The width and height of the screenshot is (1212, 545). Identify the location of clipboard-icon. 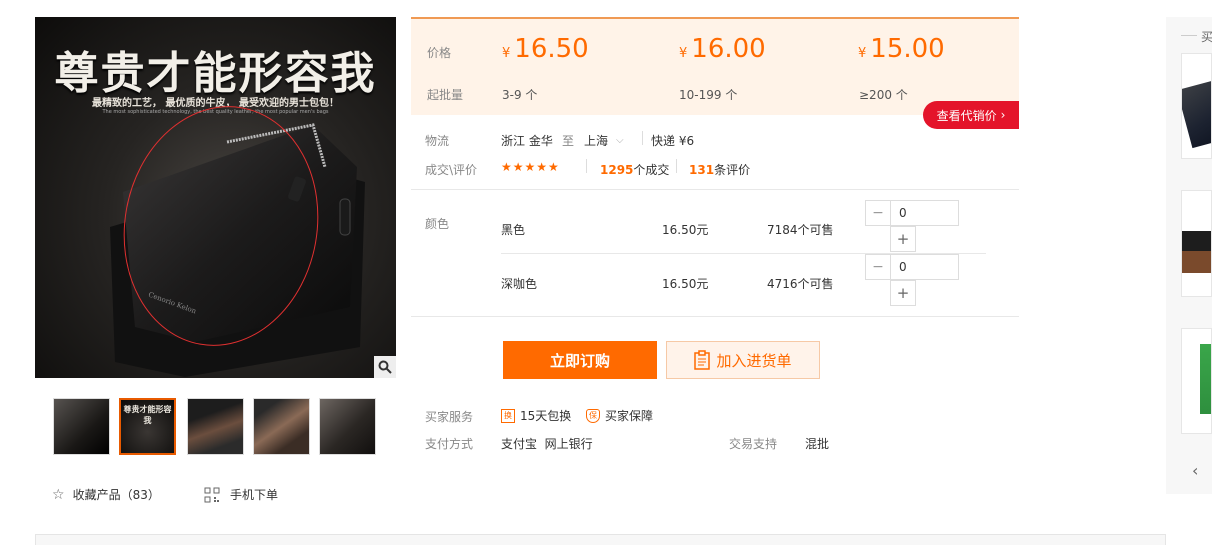
(702, 360).